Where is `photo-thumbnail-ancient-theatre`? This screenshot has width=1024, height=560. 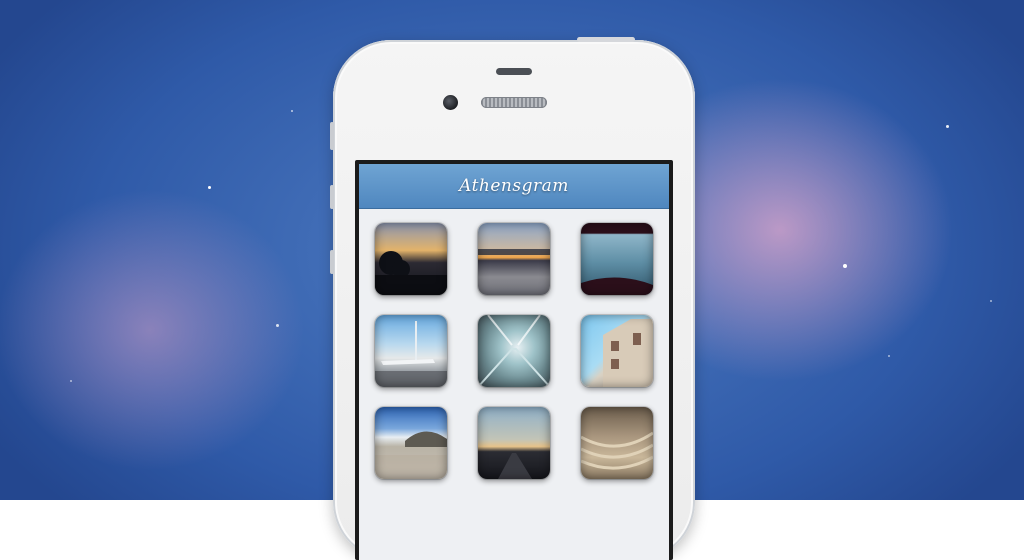 photo-thumbnail-ancient-theatre is located at coordinates (617, 443).